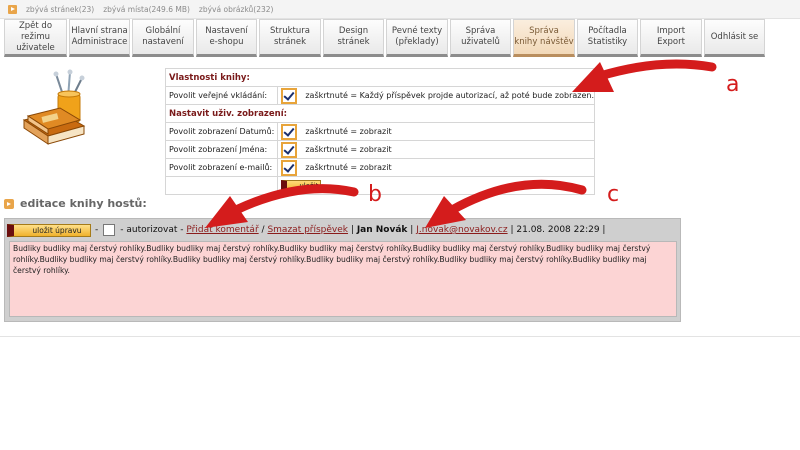  I want to click on section-display-settings: Nastavit uživ. zobrazení:, so click(380, 113).